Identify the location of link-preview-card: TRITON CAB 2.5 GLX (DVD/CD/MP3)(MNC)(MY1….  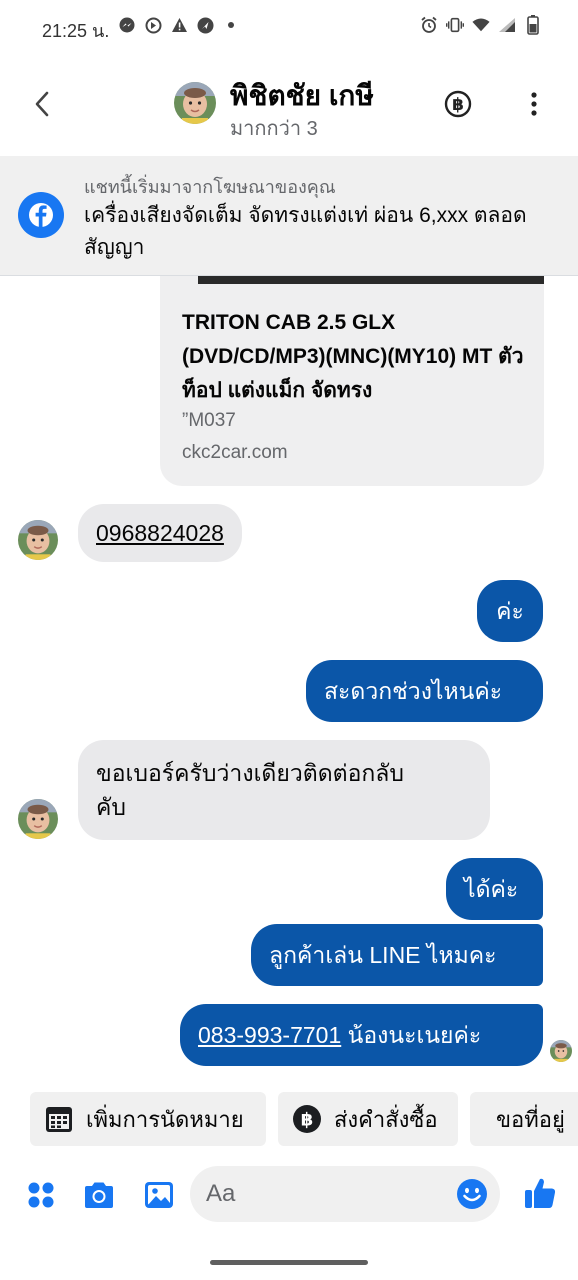
(352, 381).